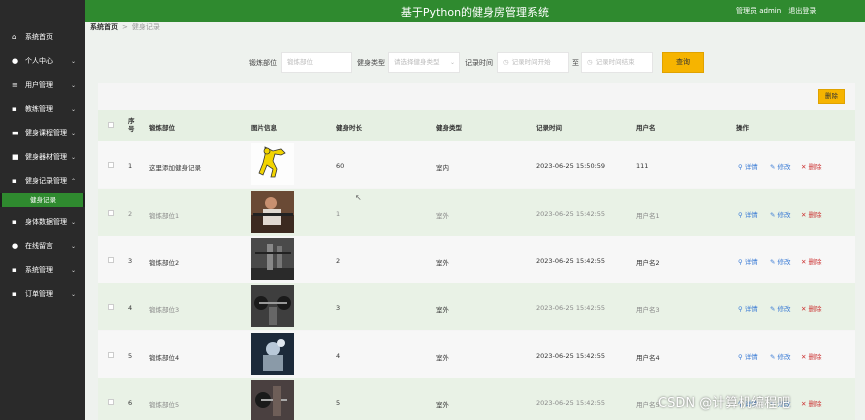 This screenshot has width=865, height=420. What do you see at coordinates (42, 270) in the screenshot?
I see `sidebar-item-system: ▪ 系统管理 ⌄` at bounding box center [42, 270].